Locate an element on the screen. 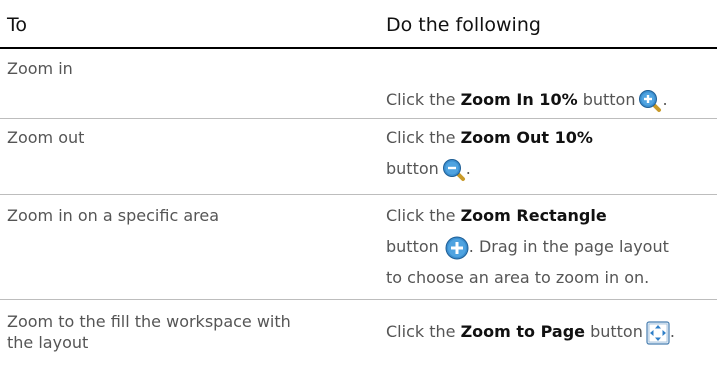 The height and width of the screenshot is (375, 717). zoom-rectangle-icon is located at coordinates (457, 248).